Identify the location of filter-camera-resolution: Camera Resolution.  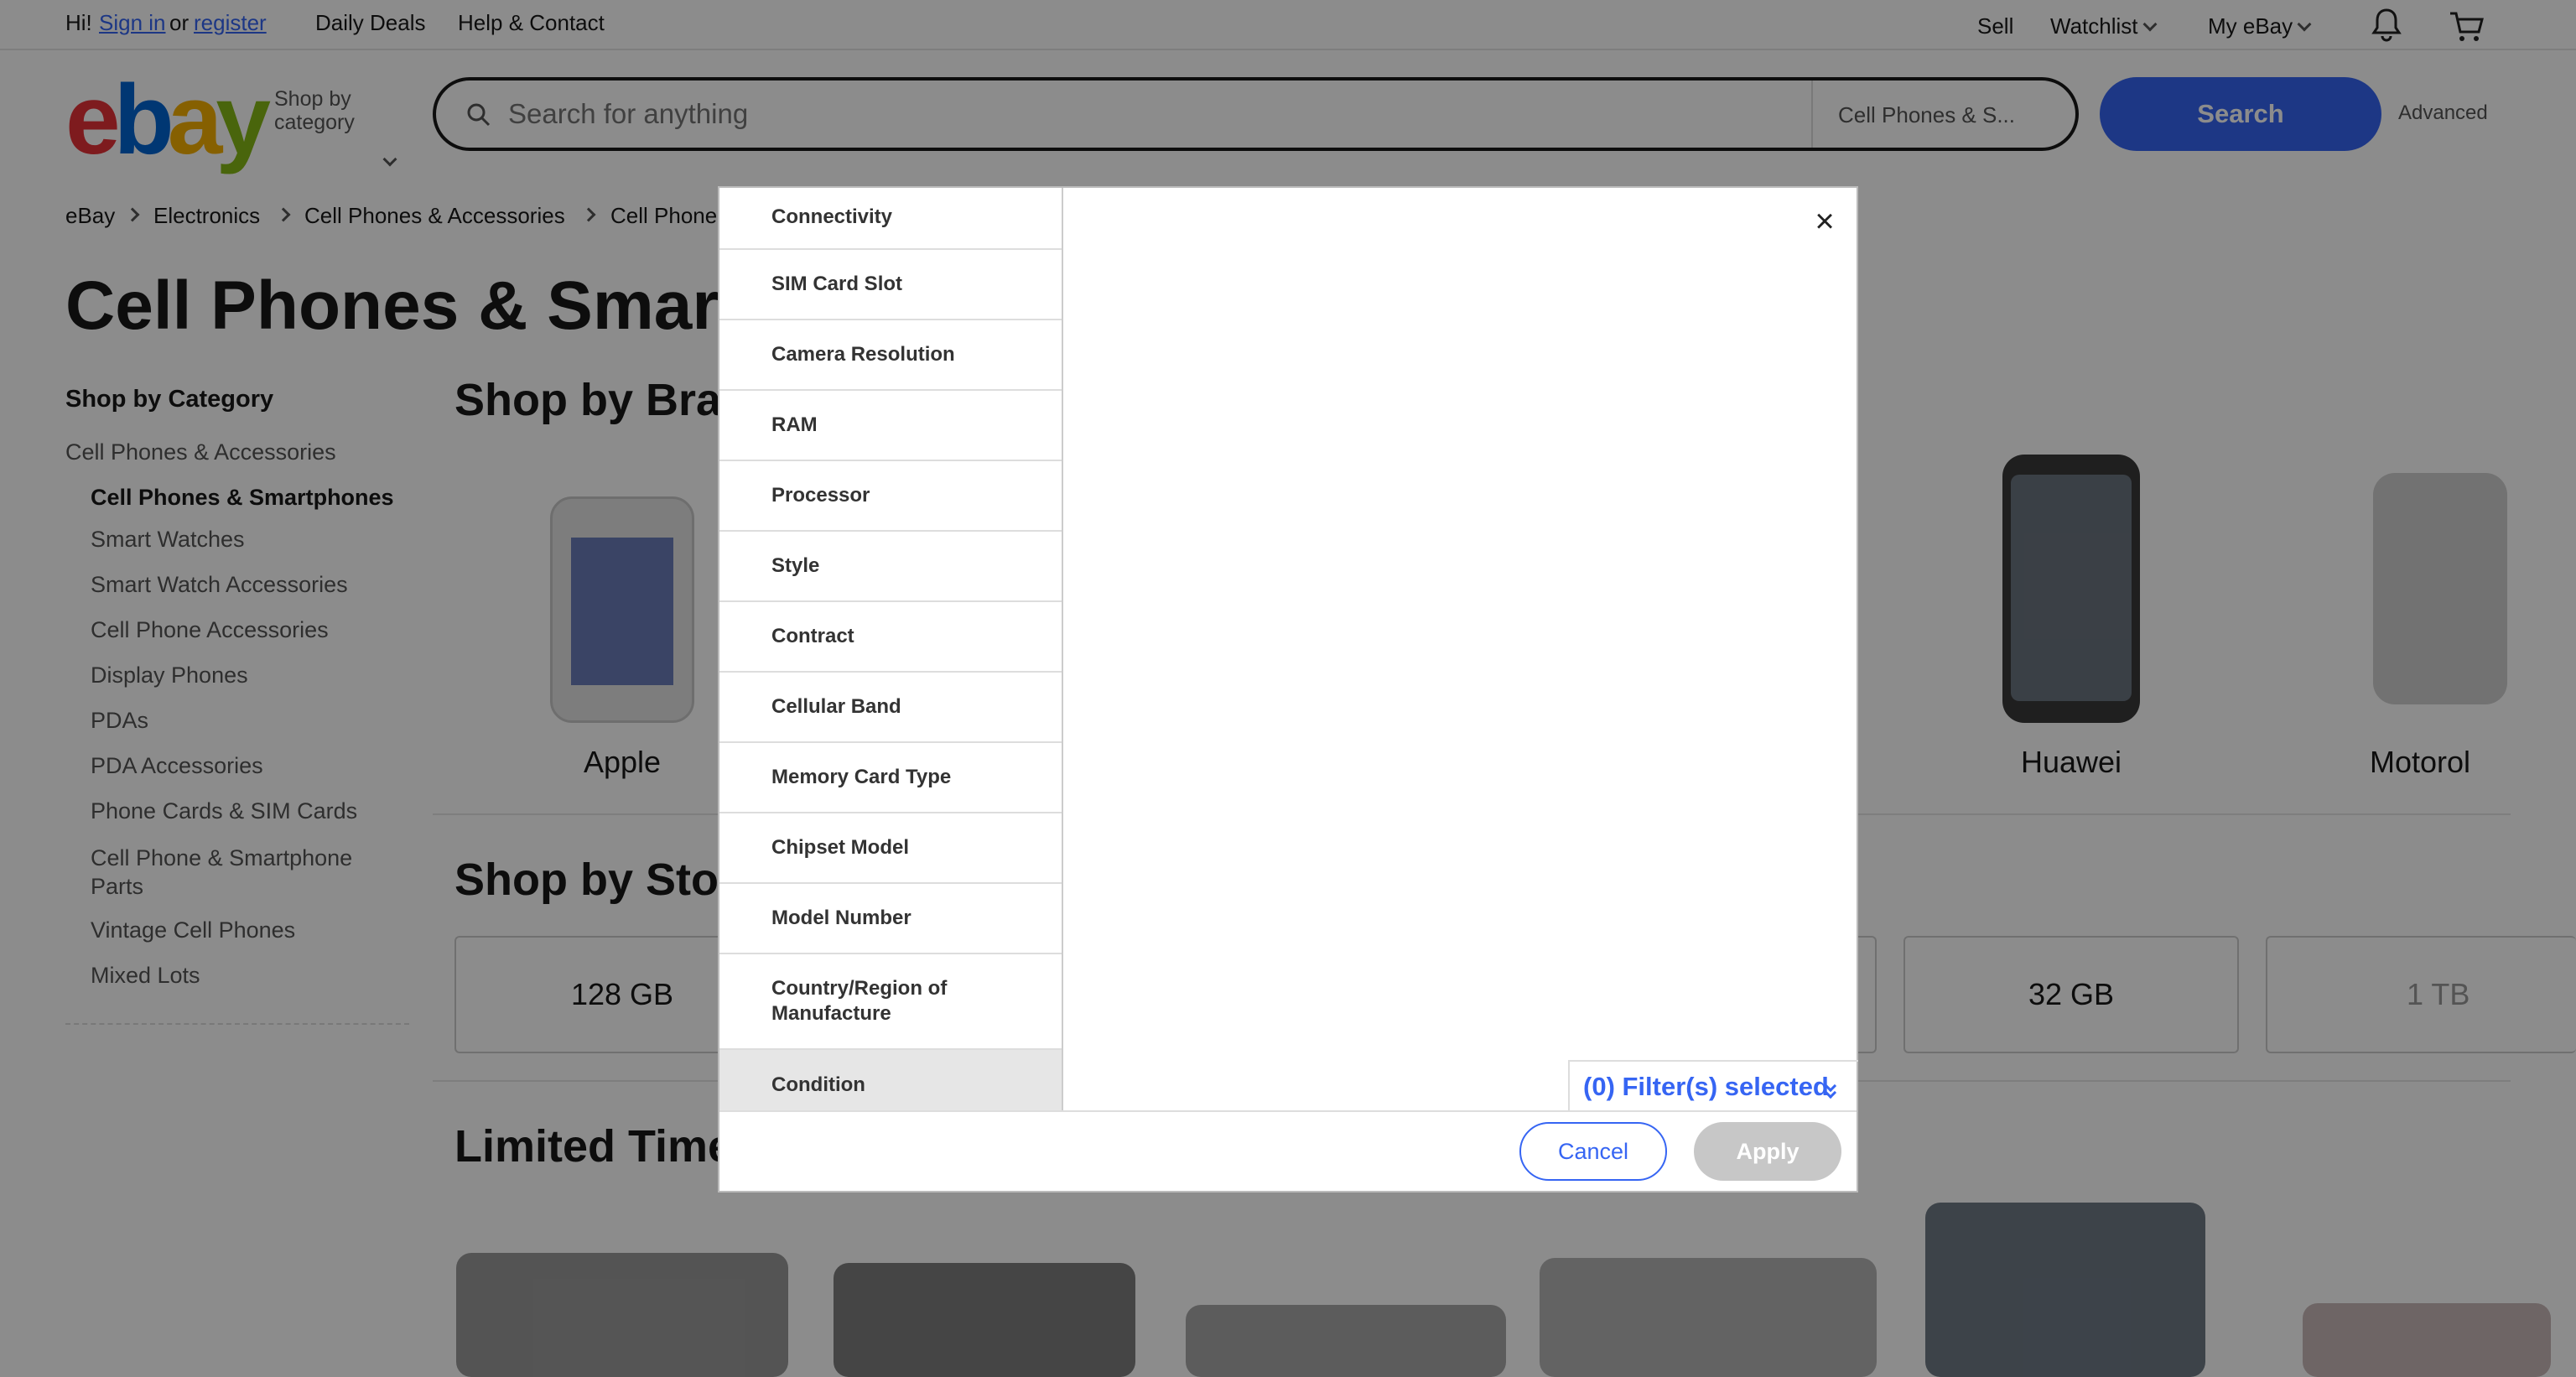
(890, 355).